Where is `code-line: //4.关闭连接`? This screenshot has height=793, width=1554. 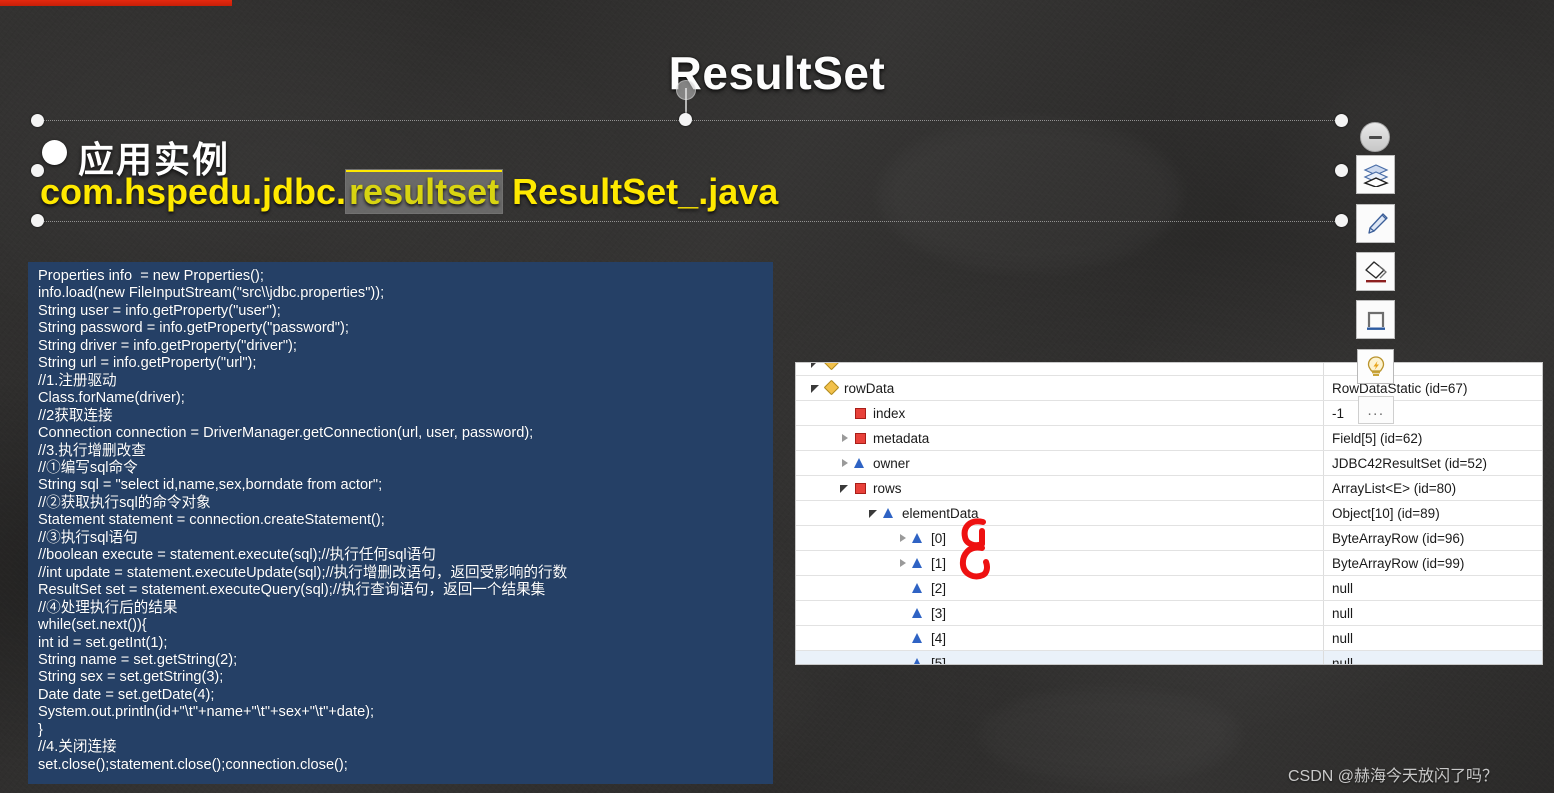
code-line: //4.关闭连接 is located at coordinates (77, 747).